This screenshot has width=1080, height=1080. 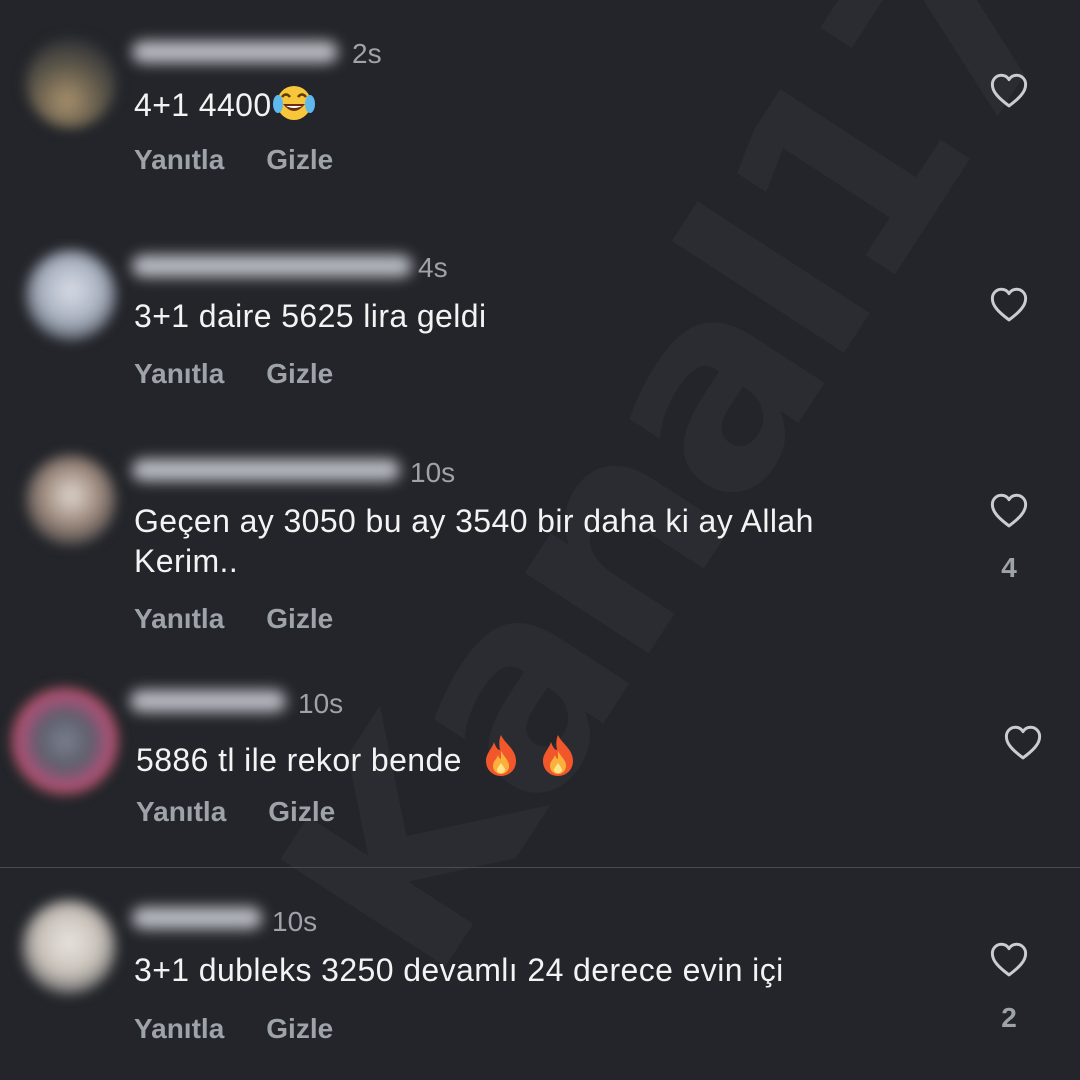 What do you see at coordinates (433, 267) in the screenshot?
I see `comment-time: 4s` at bounding box center [433, 267].